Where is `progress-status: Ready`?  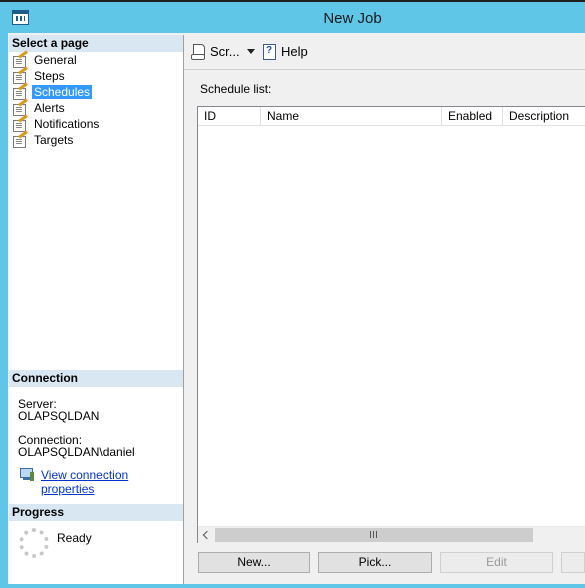 progress-status: Ready is located at coordinates (74, 538).